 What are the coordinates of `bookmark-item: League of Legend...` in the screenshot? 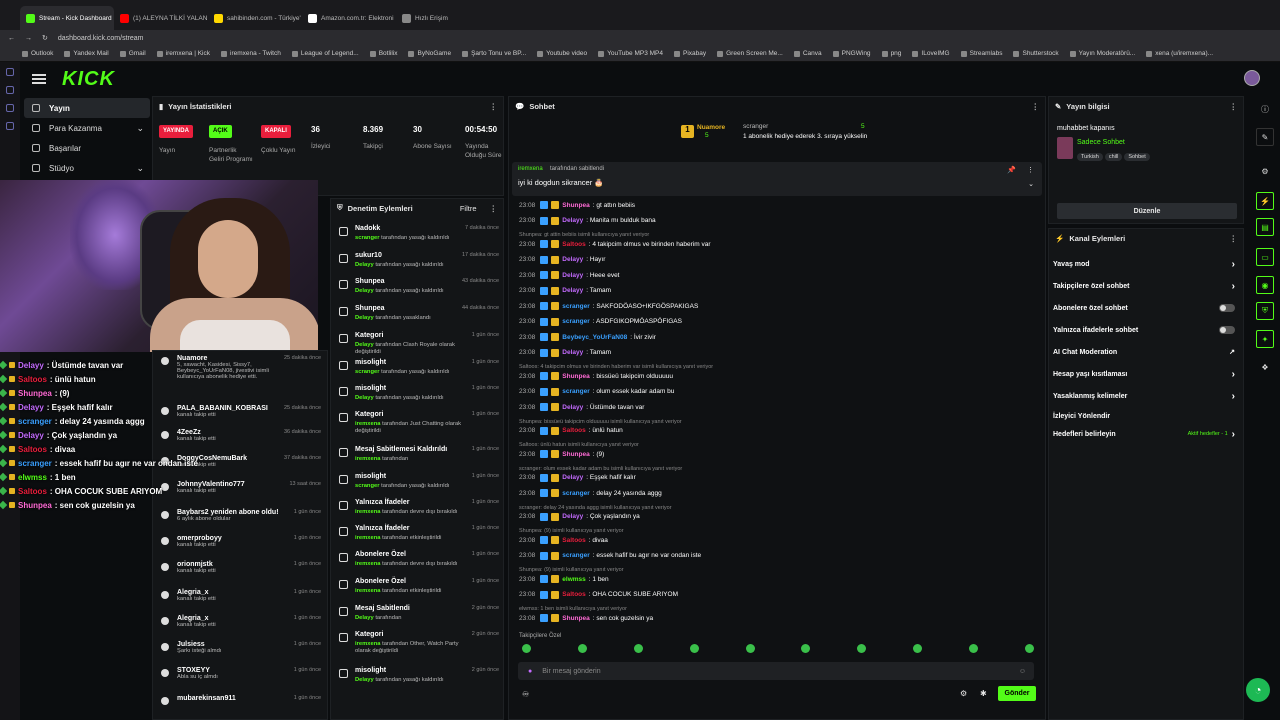 It's located at (325, 53).